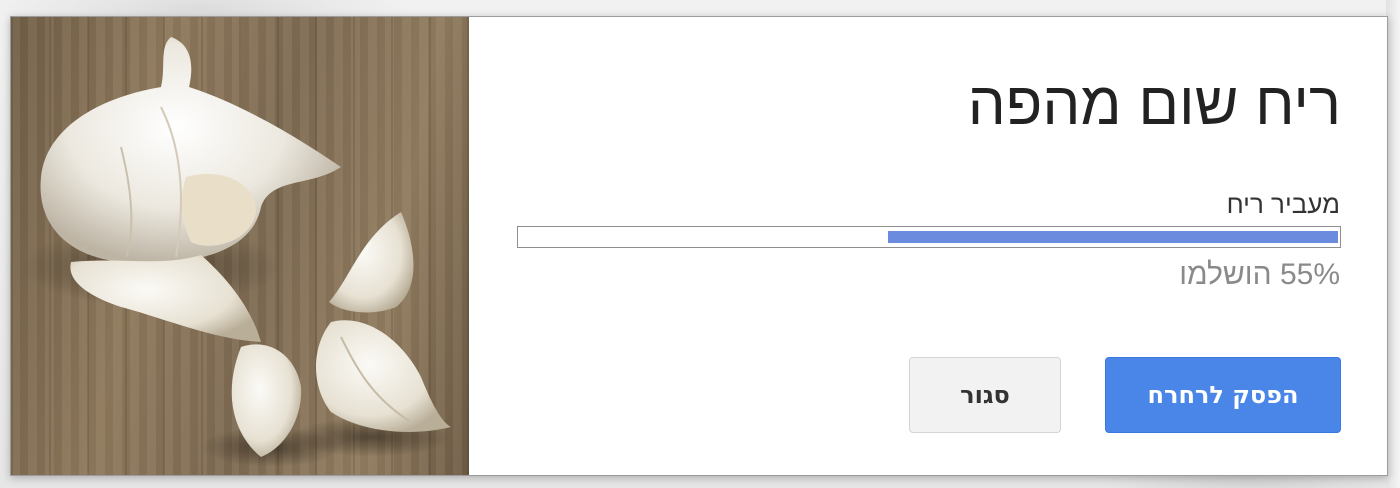 The width and height of the screenshot is (1400, 488). What do you see at coordinates (1223, 395) in the screenshot?
I see `stop-sniffing-button: הפסק לרחרח` at bounding box center [1223, 395].